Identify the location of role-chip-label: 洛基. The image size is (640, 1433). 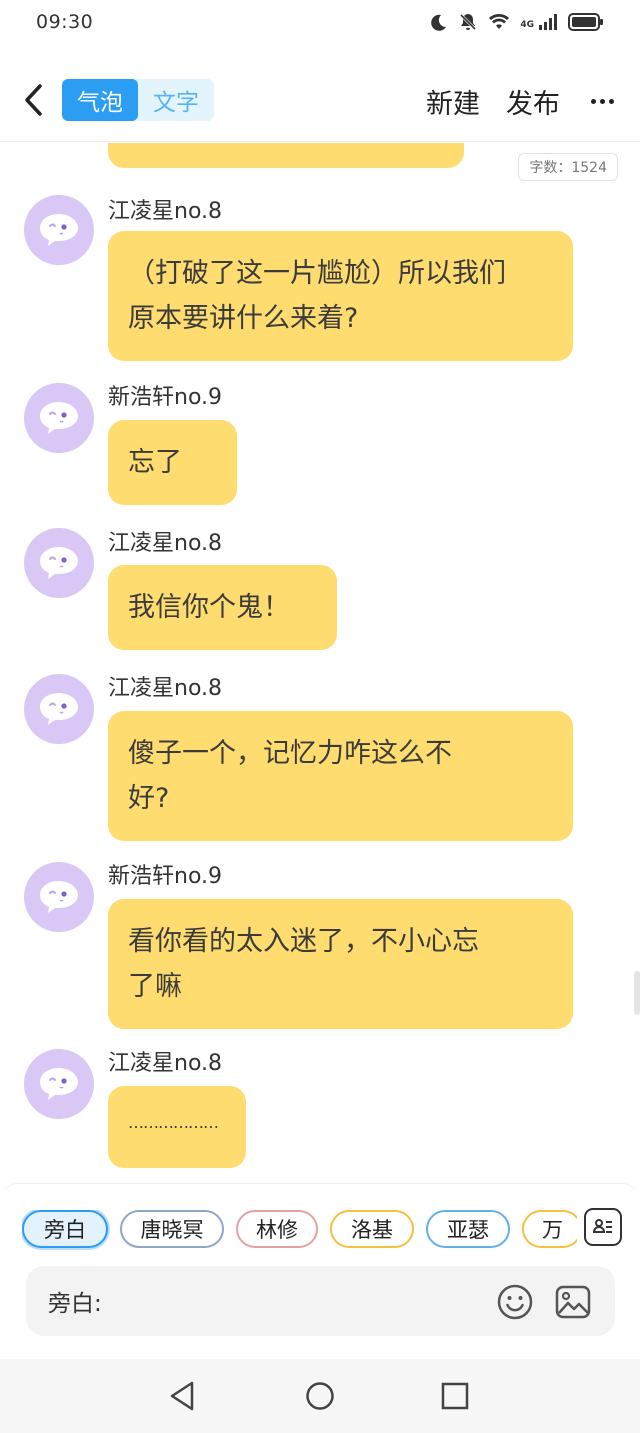
(372, 1230).